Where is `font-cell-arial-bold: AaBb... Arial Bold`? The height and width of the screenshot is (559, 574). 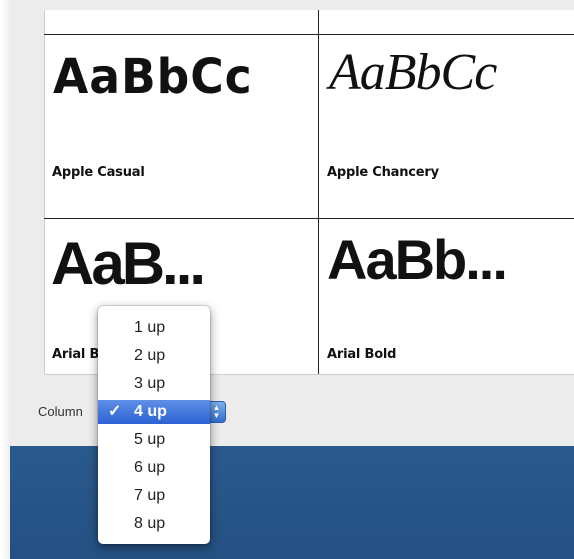 font-cell-arial-bold: AaBb... Arial Bold is located at coordinates (446, 296).